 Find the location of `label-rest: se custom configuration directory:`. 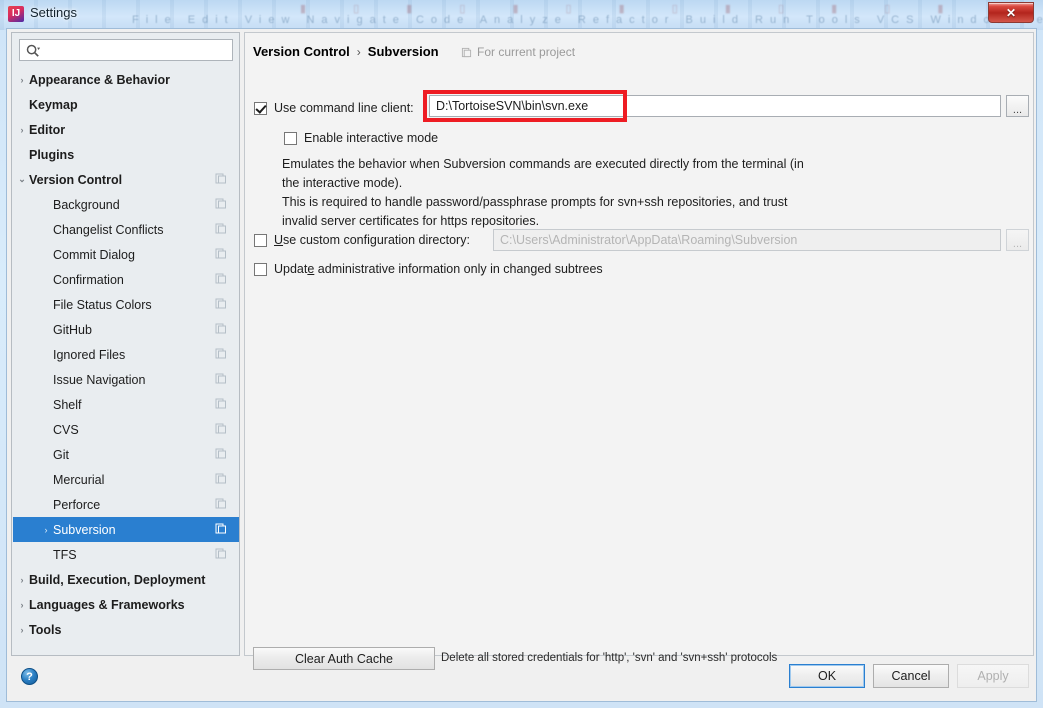

label-rest: se custom configuration directory: is located at coordinates (376, 240).